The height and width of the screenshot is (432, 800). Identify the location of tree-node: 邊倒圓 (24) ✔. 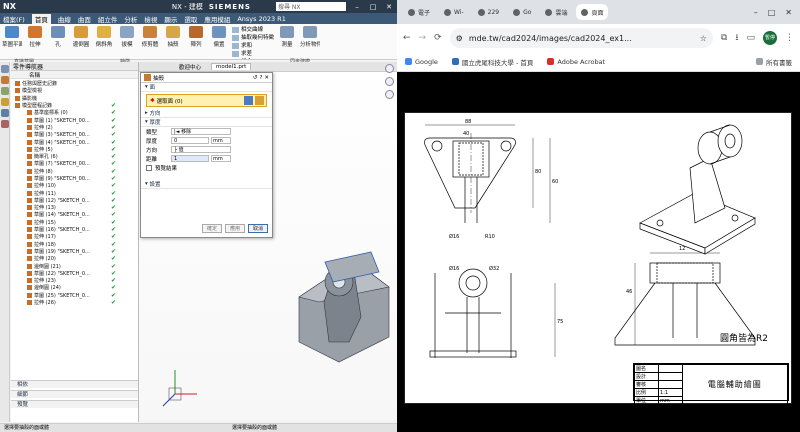
(74, 287).